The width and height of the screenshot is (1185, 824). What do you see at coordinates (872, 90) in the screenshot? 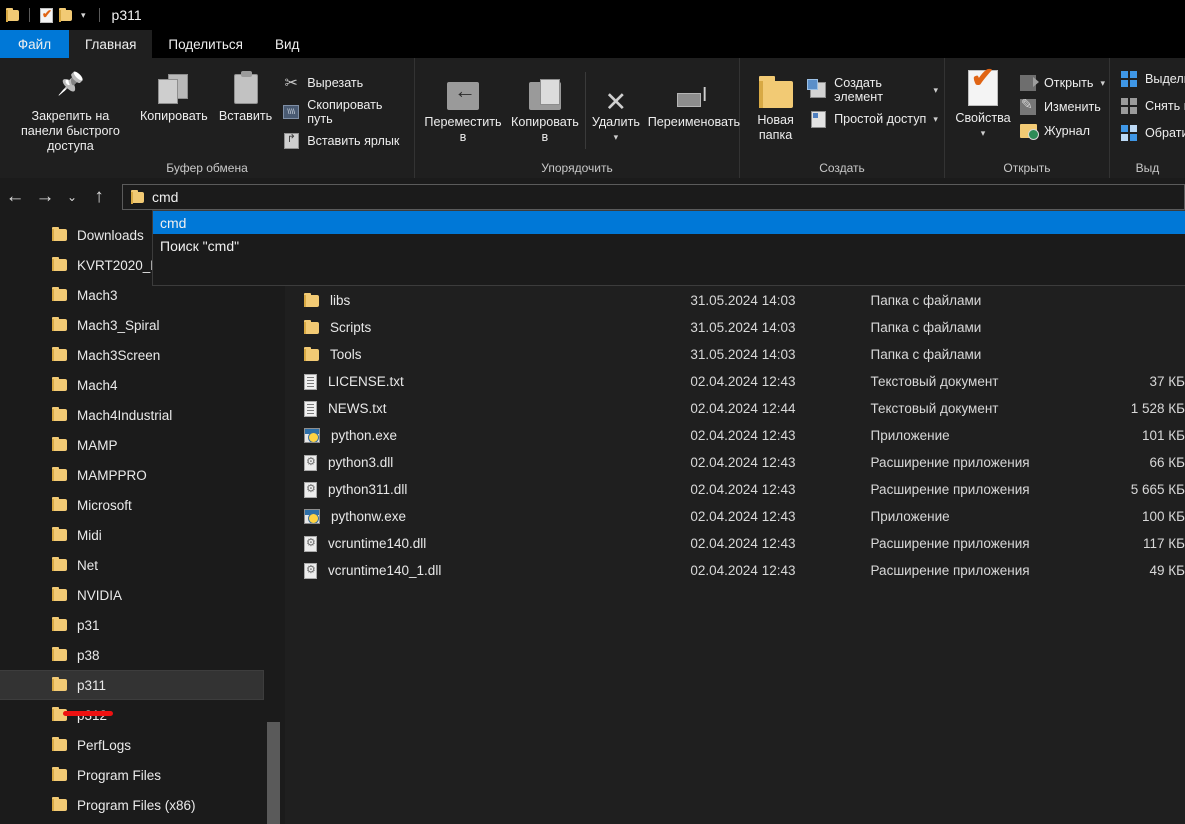
I see `new-item-button: Создать элемент ▾` at bounding box center [872, 90].